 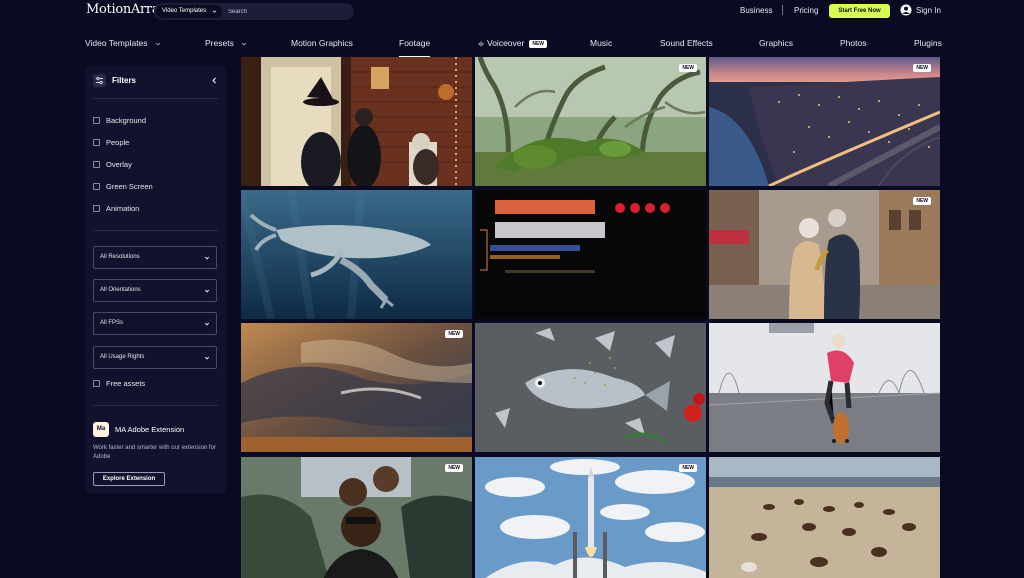 I want to click on elderly-couple-street-image, so click(x=824, y=254).